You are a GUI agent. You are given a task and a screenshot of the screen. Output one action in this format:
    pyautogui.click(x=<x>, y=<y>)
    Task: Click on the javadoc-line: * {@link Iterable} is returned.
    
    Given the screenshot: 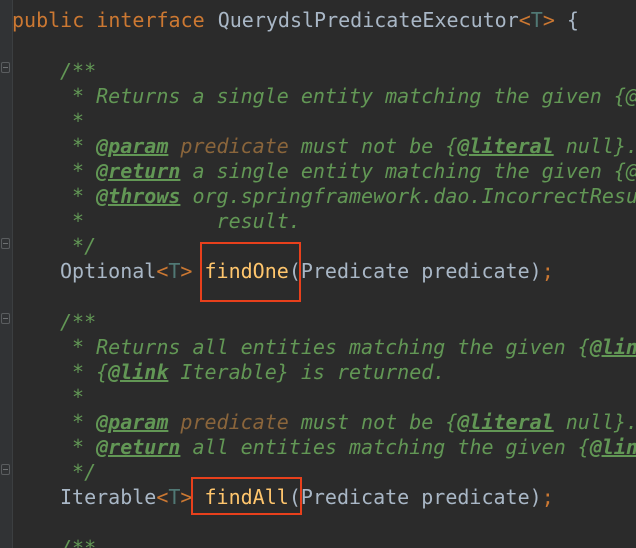 What is the action you would take?
    pyautogui.click(x=252, y=372)
    